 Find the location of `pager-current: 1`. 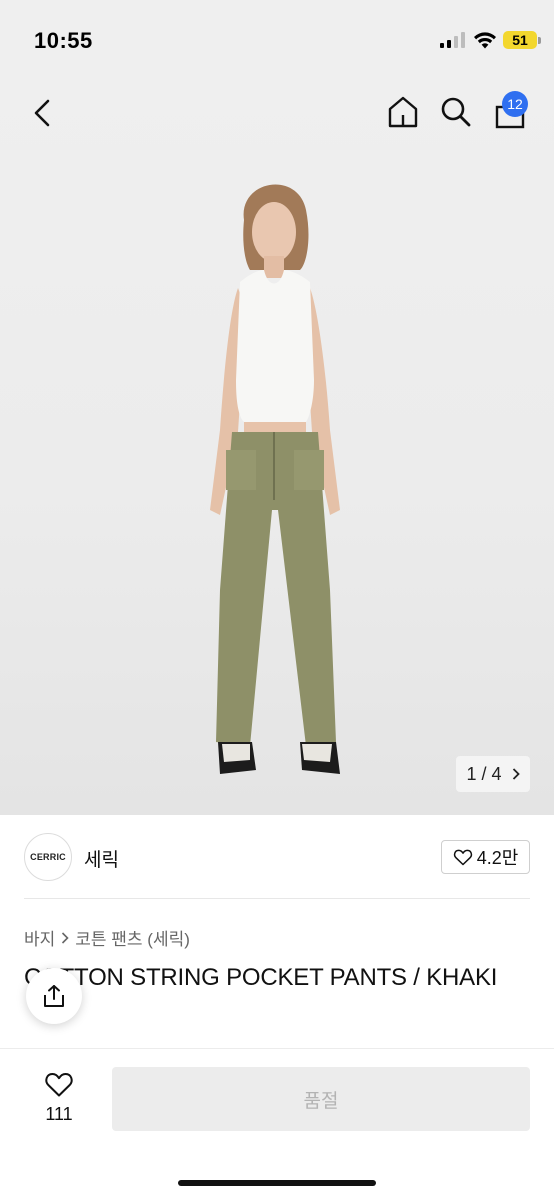

pager-current: 1 is located at coordinates (471, 773).